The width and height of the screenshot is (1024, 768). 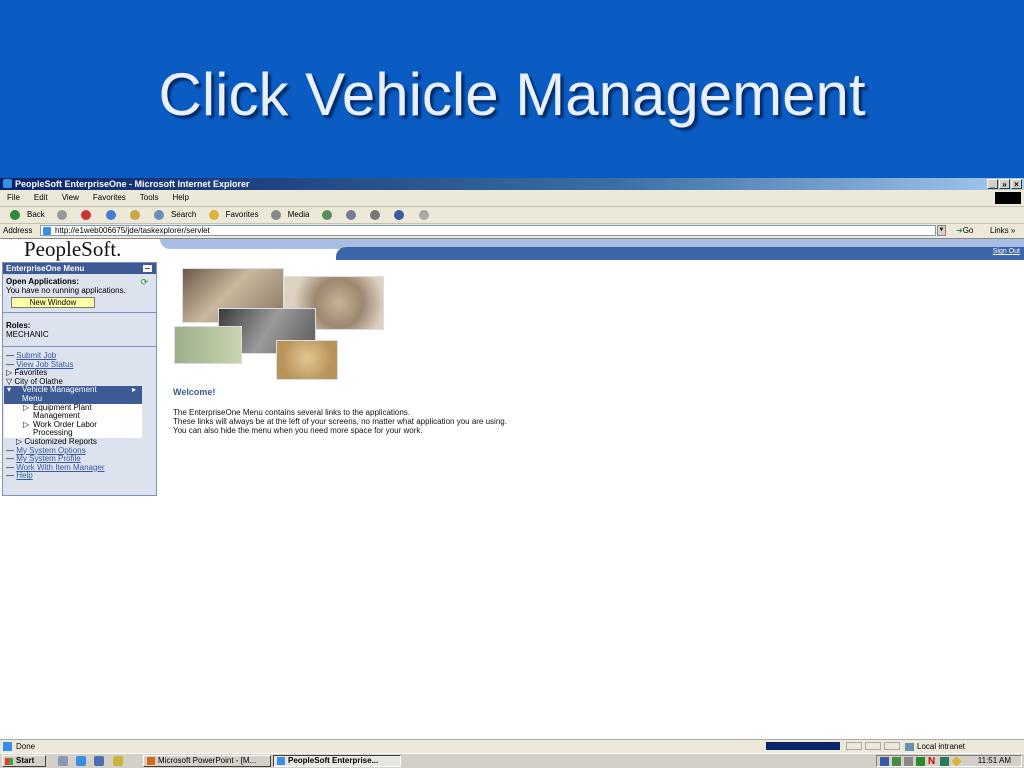 What do you see at coordinates (73, 249) in the screenshot?
I see `peoplesoft-logo: PeopleSoft.` at bounding box center [73, 249].